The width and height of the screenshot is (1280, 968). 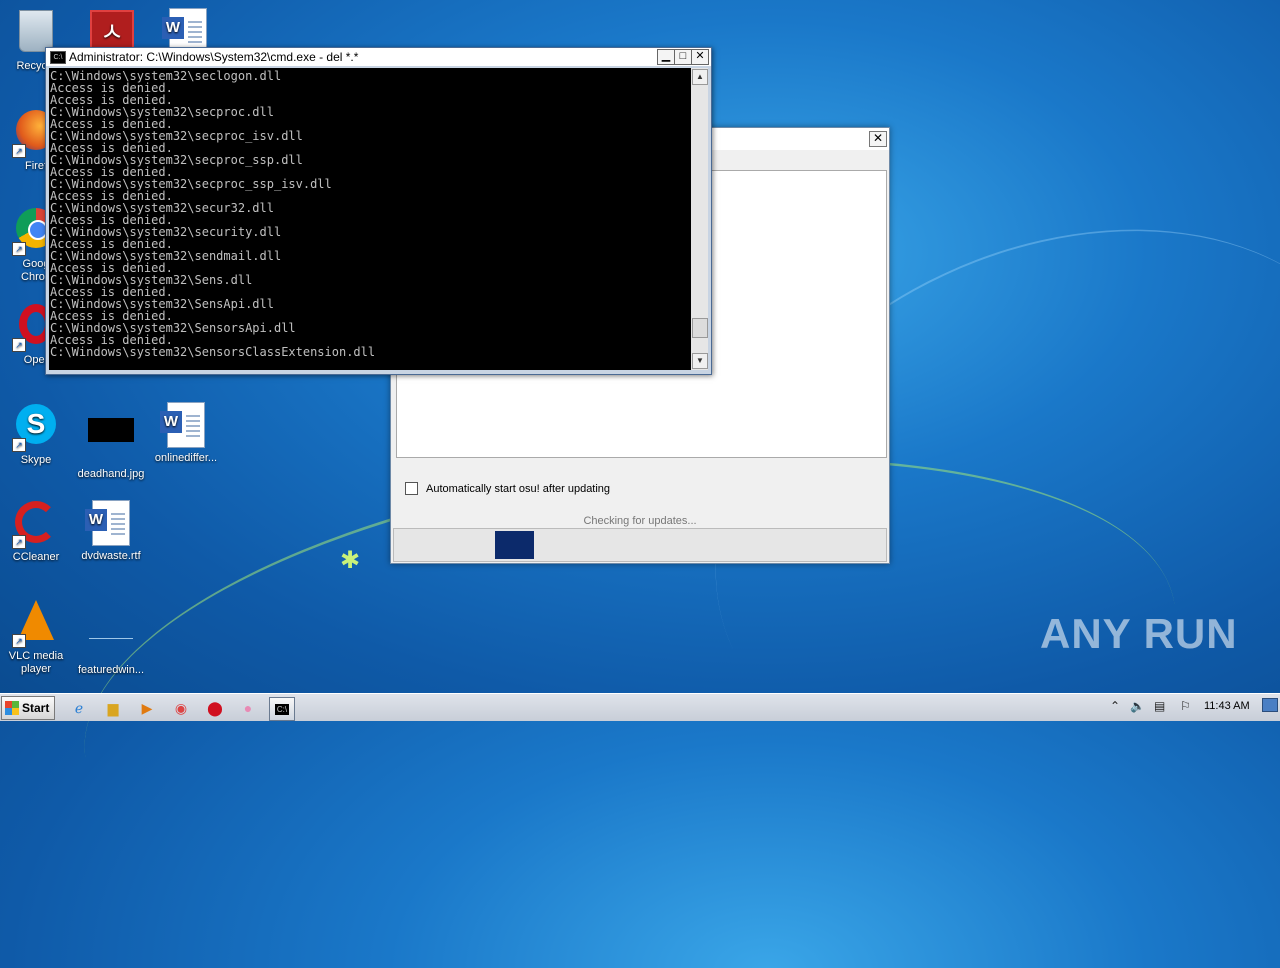 I want to click on osu-icon: ●, so click(x=248, y=708).